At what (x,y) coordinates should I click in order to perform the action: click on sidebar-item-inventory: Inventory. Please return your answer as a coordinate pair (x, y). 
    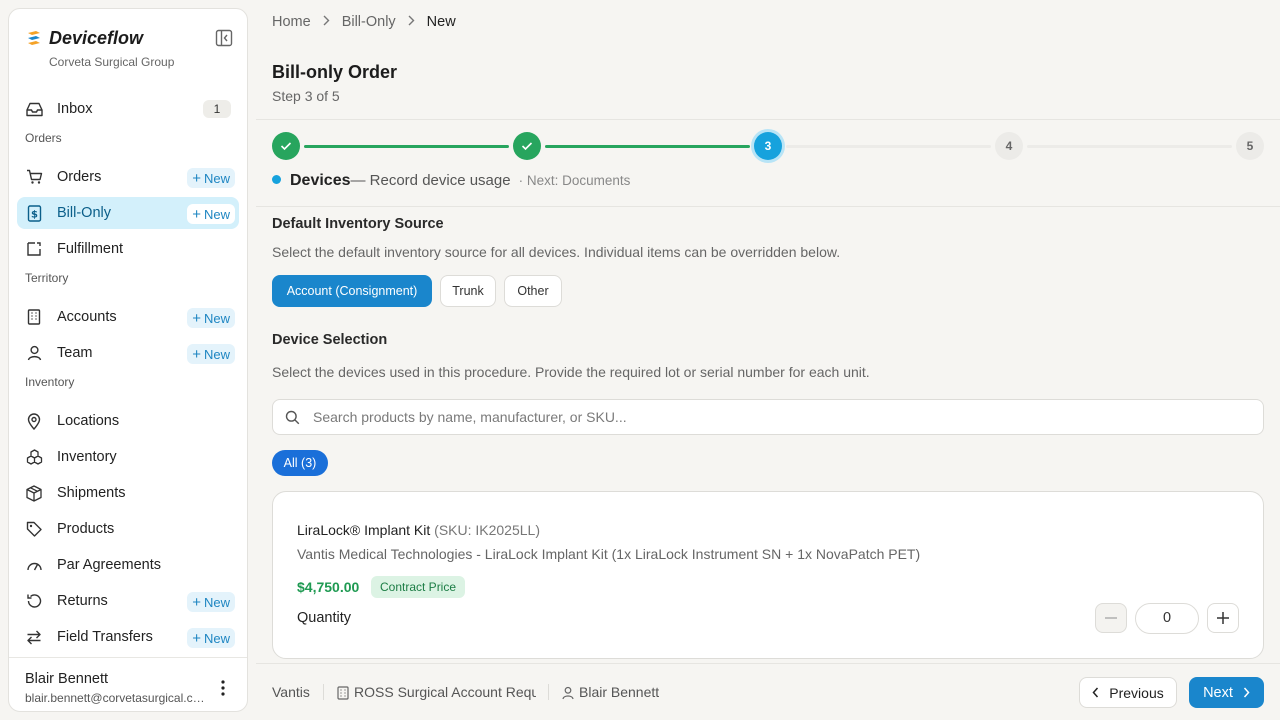
    Looking at the image, I should click on (128, 457).